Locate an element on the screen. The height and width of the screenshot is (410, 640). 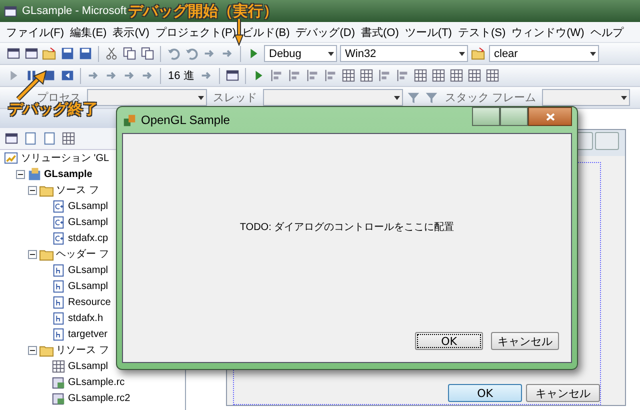
tree-item: リソース フ is located at coordinates (82, 350).